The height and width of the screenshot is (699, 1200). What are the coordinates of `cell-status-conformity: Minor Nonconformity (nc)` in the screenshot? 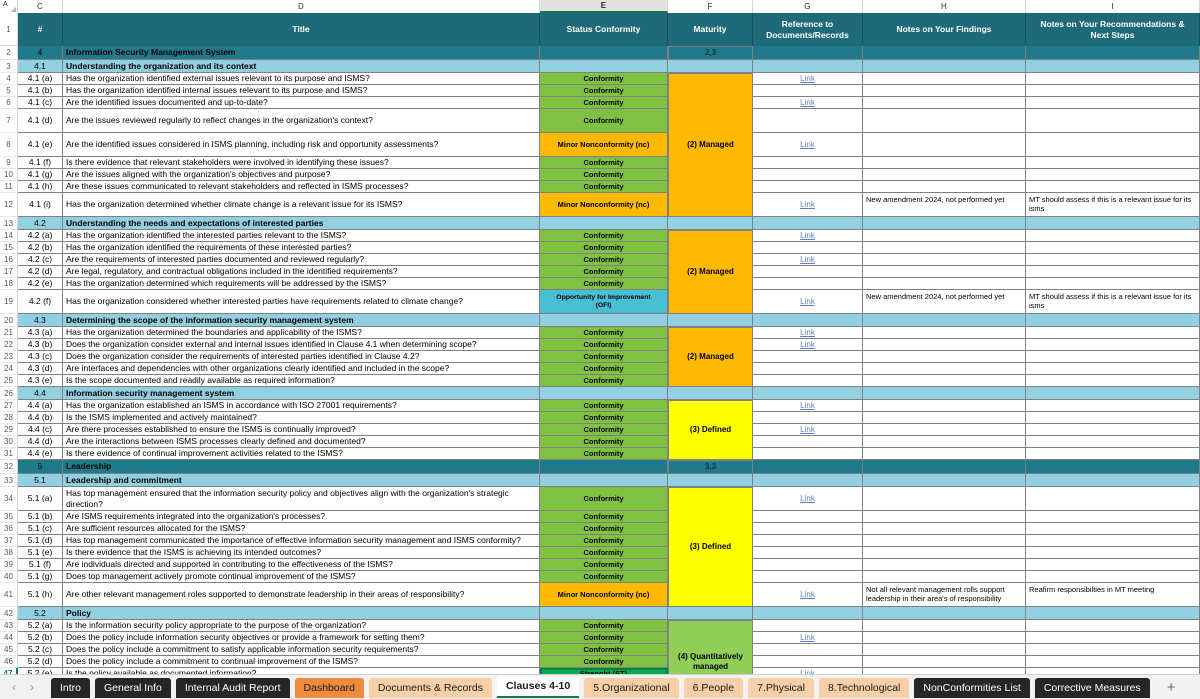 It's located at (604, 595).